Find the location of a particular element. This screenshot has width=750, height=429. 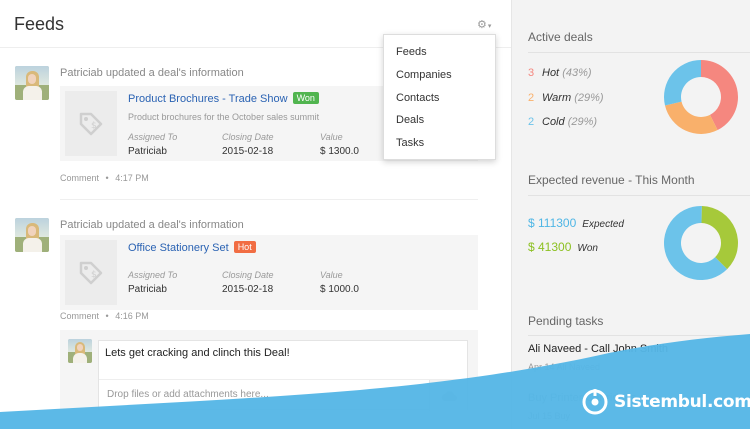

menu-item-companies: Companies is located at coordinates (424, 75).